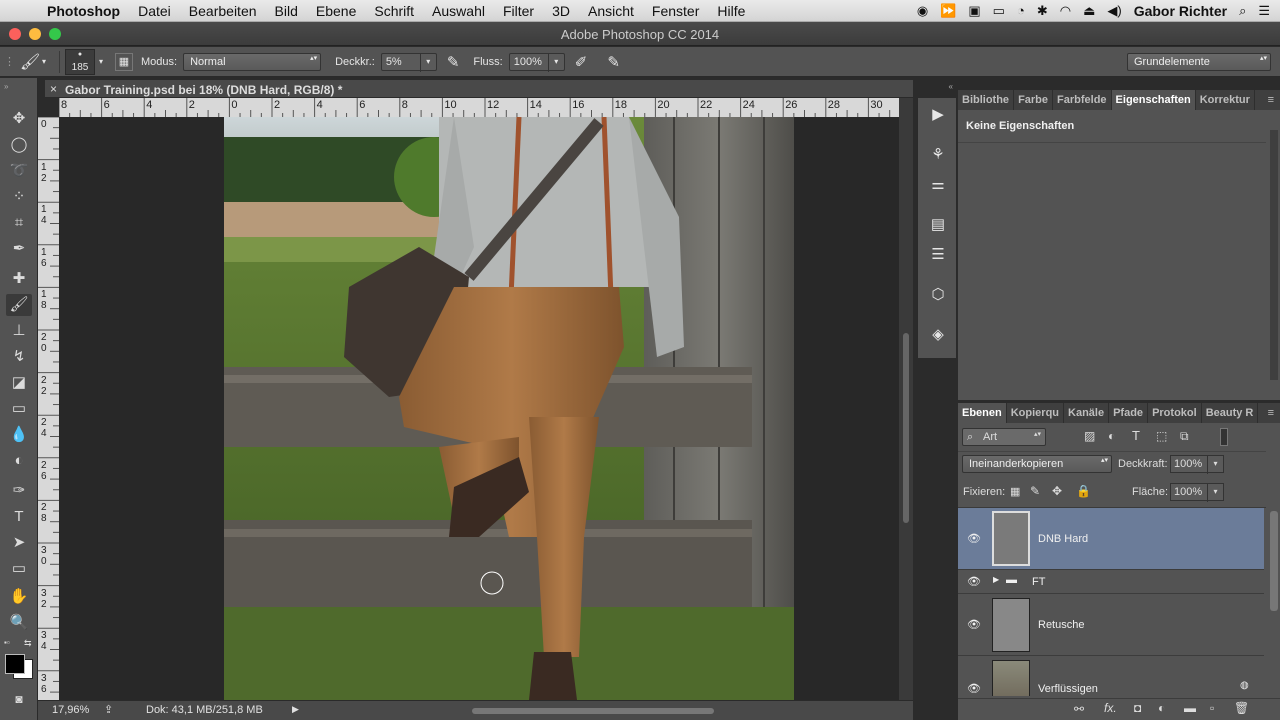 This screenshot has height=720, width=1280. What do you see at coordinates (1111, 582) in the screenshot?
I see `layer-group-ft: 👁 ▶ ▬ FT` at bounding box center [1111, 582].